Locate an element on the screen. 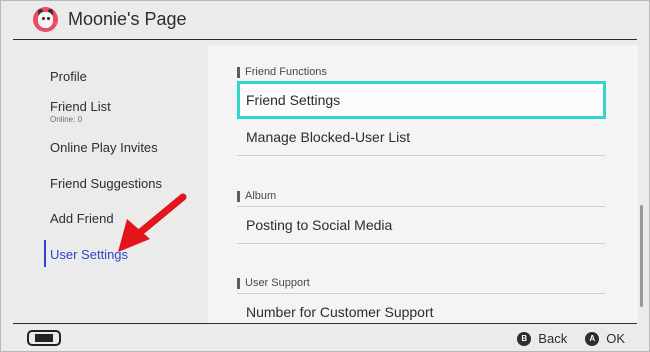 This screenshot has width=650, height=352. page-header: Moonie's Page is located at coordinates (325, 20).